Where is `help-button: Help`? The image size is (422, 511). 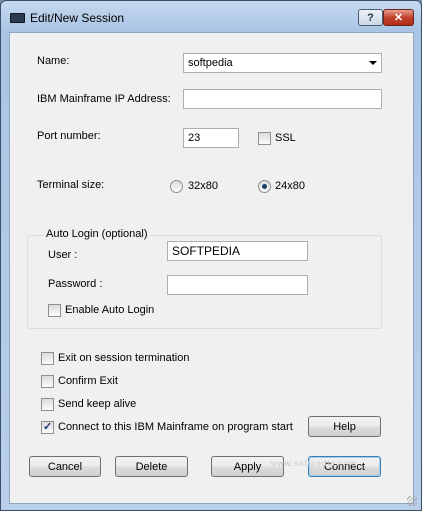 help-button: Help is located at coordinates (344, 426).